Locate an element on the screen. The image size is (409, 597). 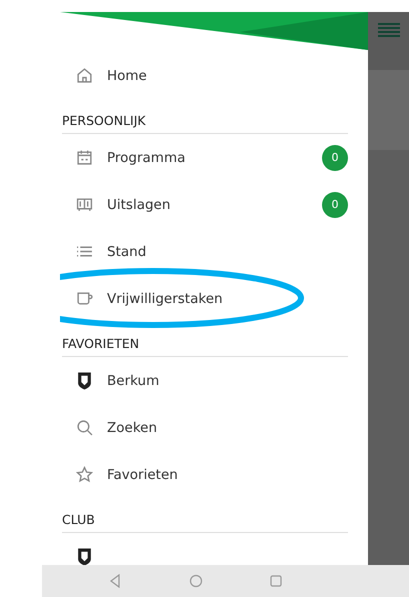
recents-icon is located at coordinates (275, 581).